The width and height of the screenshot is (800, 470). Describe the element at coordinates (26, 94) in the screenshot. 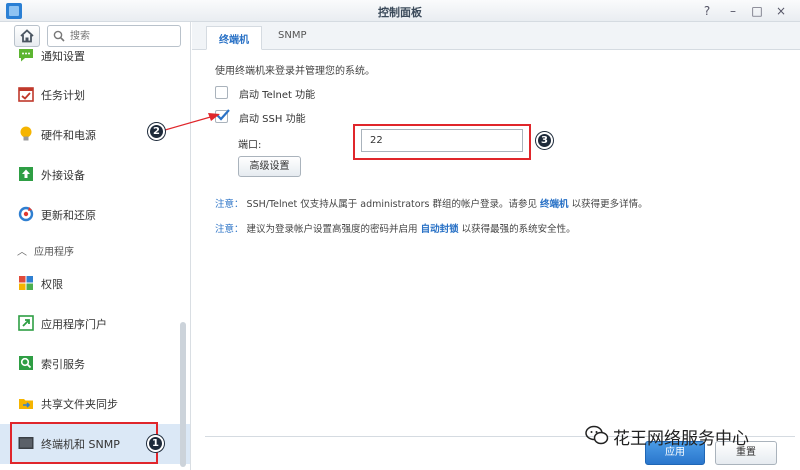

I see `calendar-check-icon` at that location.